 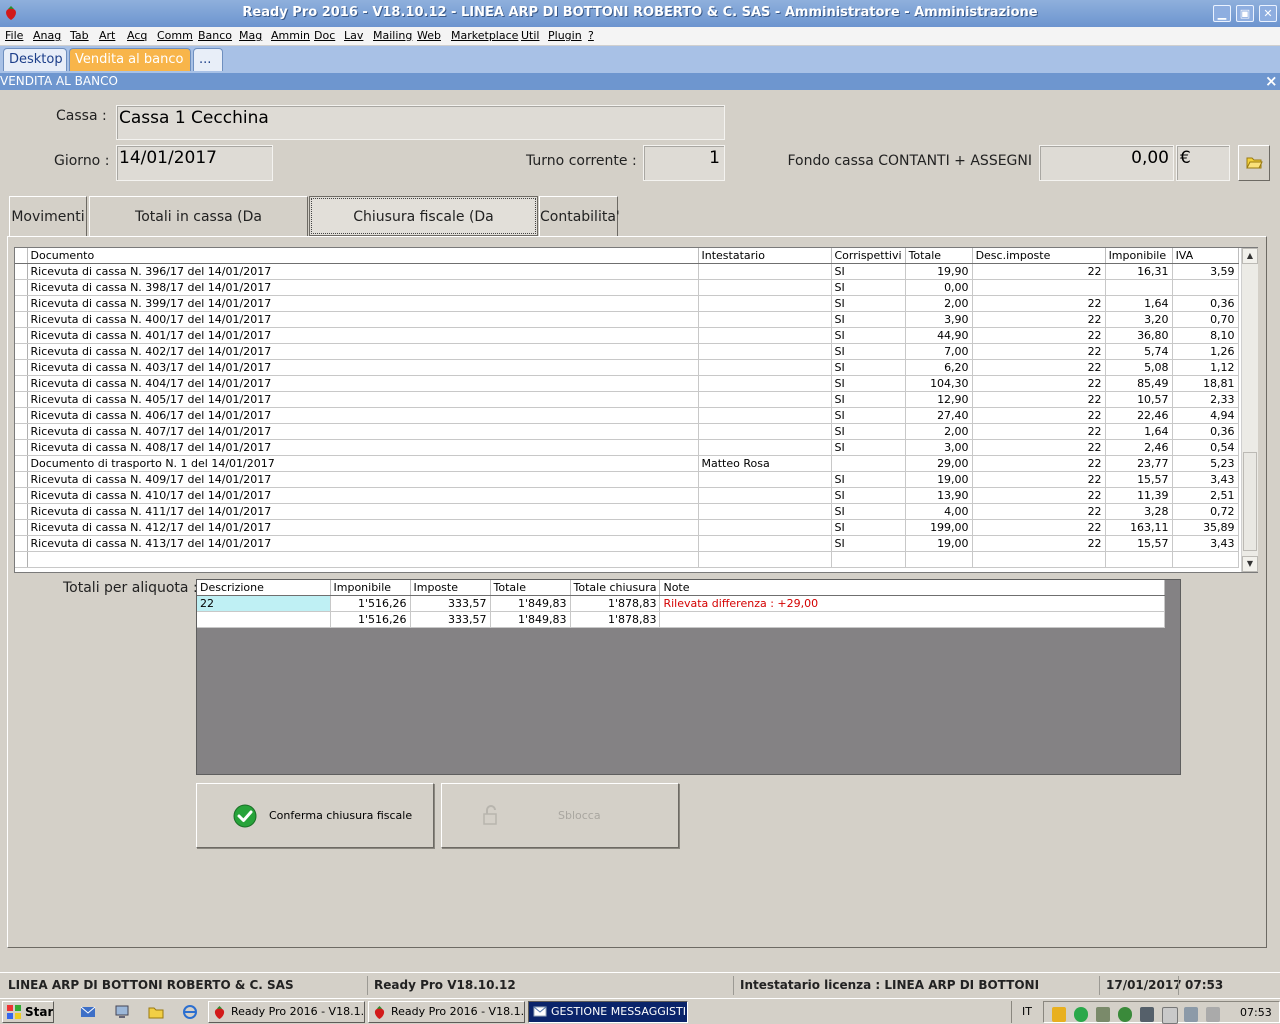 I want to click on unlock-button: Sblocca, so click(x=560, y=815).